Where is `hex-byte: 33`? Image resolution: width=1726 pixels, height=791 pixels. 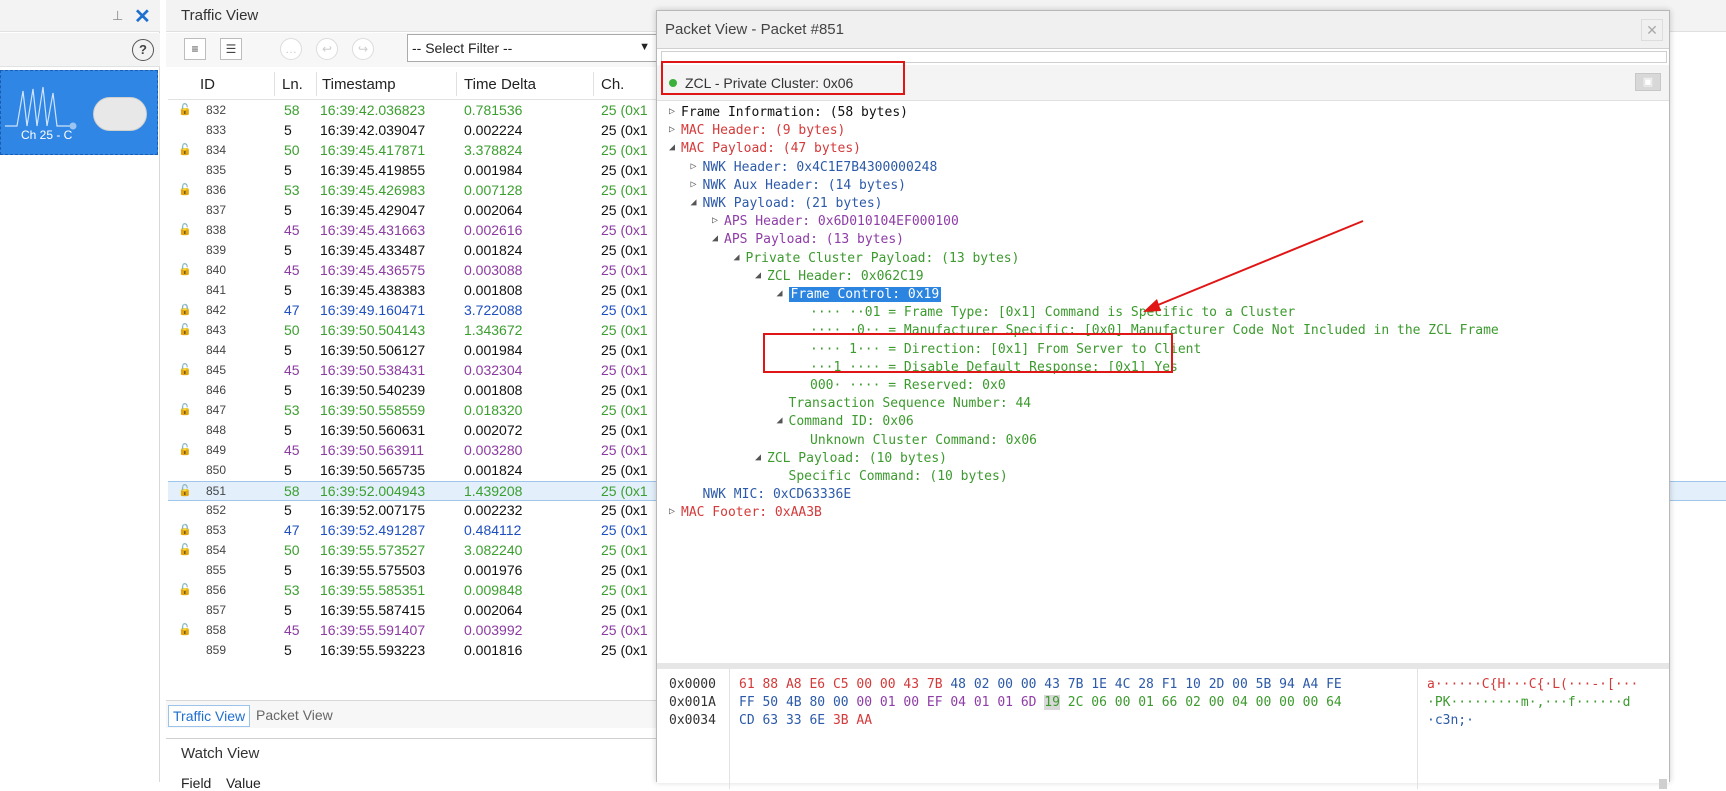 hex-byte: 33 is located at coordinates (794, 720).